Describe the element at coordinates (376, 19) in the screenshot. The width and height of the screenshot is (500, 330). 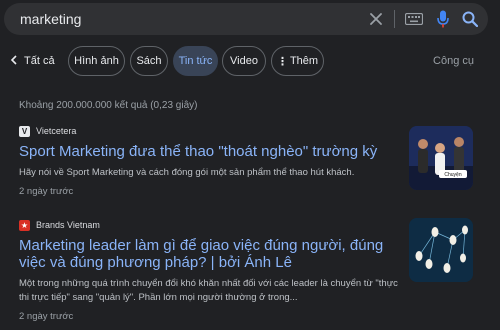
I see `clear-icon` at that location.